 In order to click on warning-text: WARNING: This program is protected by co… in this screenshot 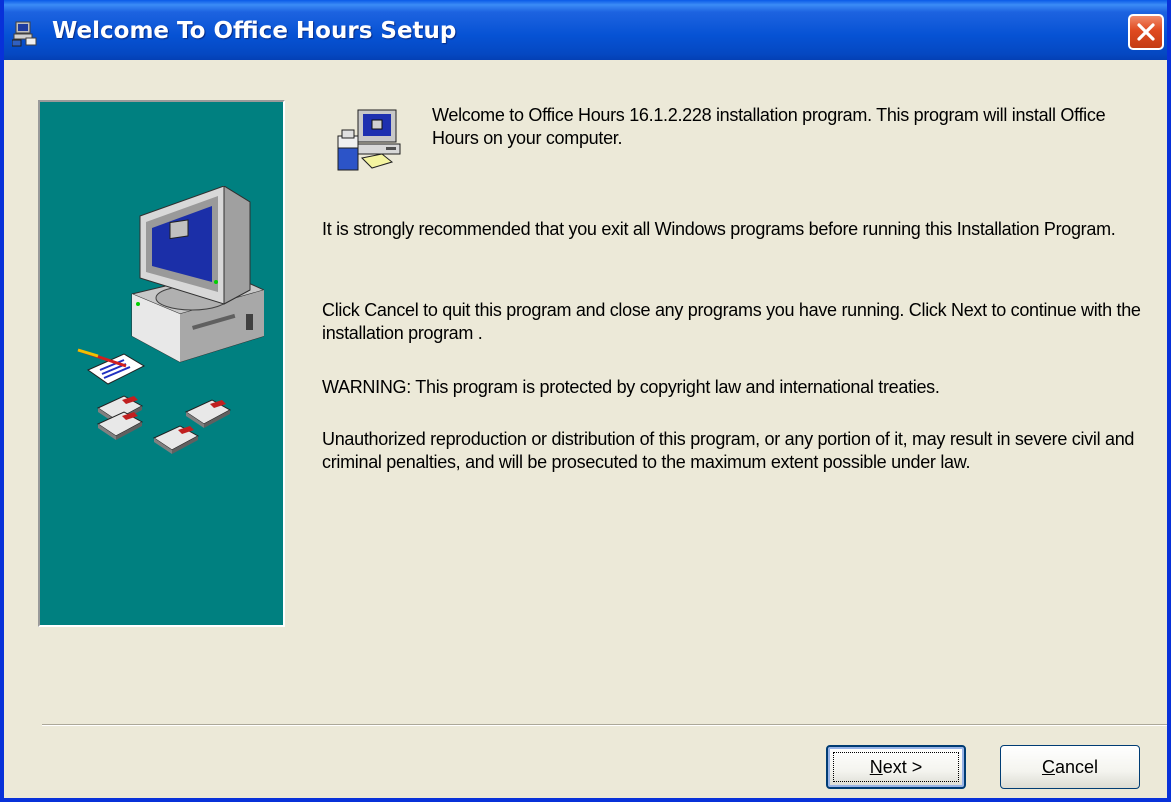, I will do `click(631, 387)`.